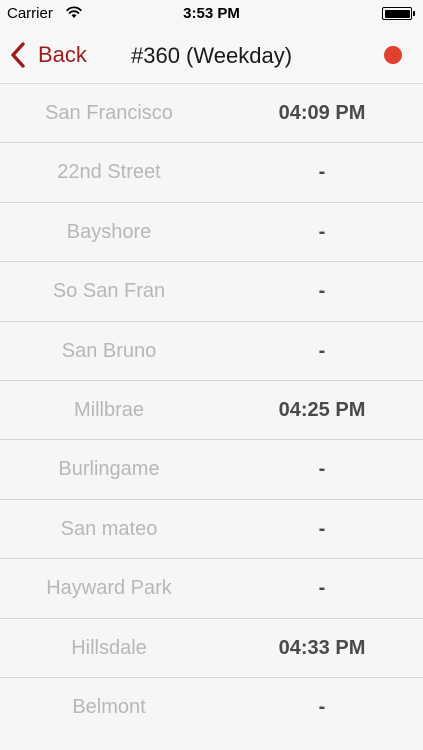 The image size is (423, 750). I want to click on chevron-left-icon, so click(18, 55).